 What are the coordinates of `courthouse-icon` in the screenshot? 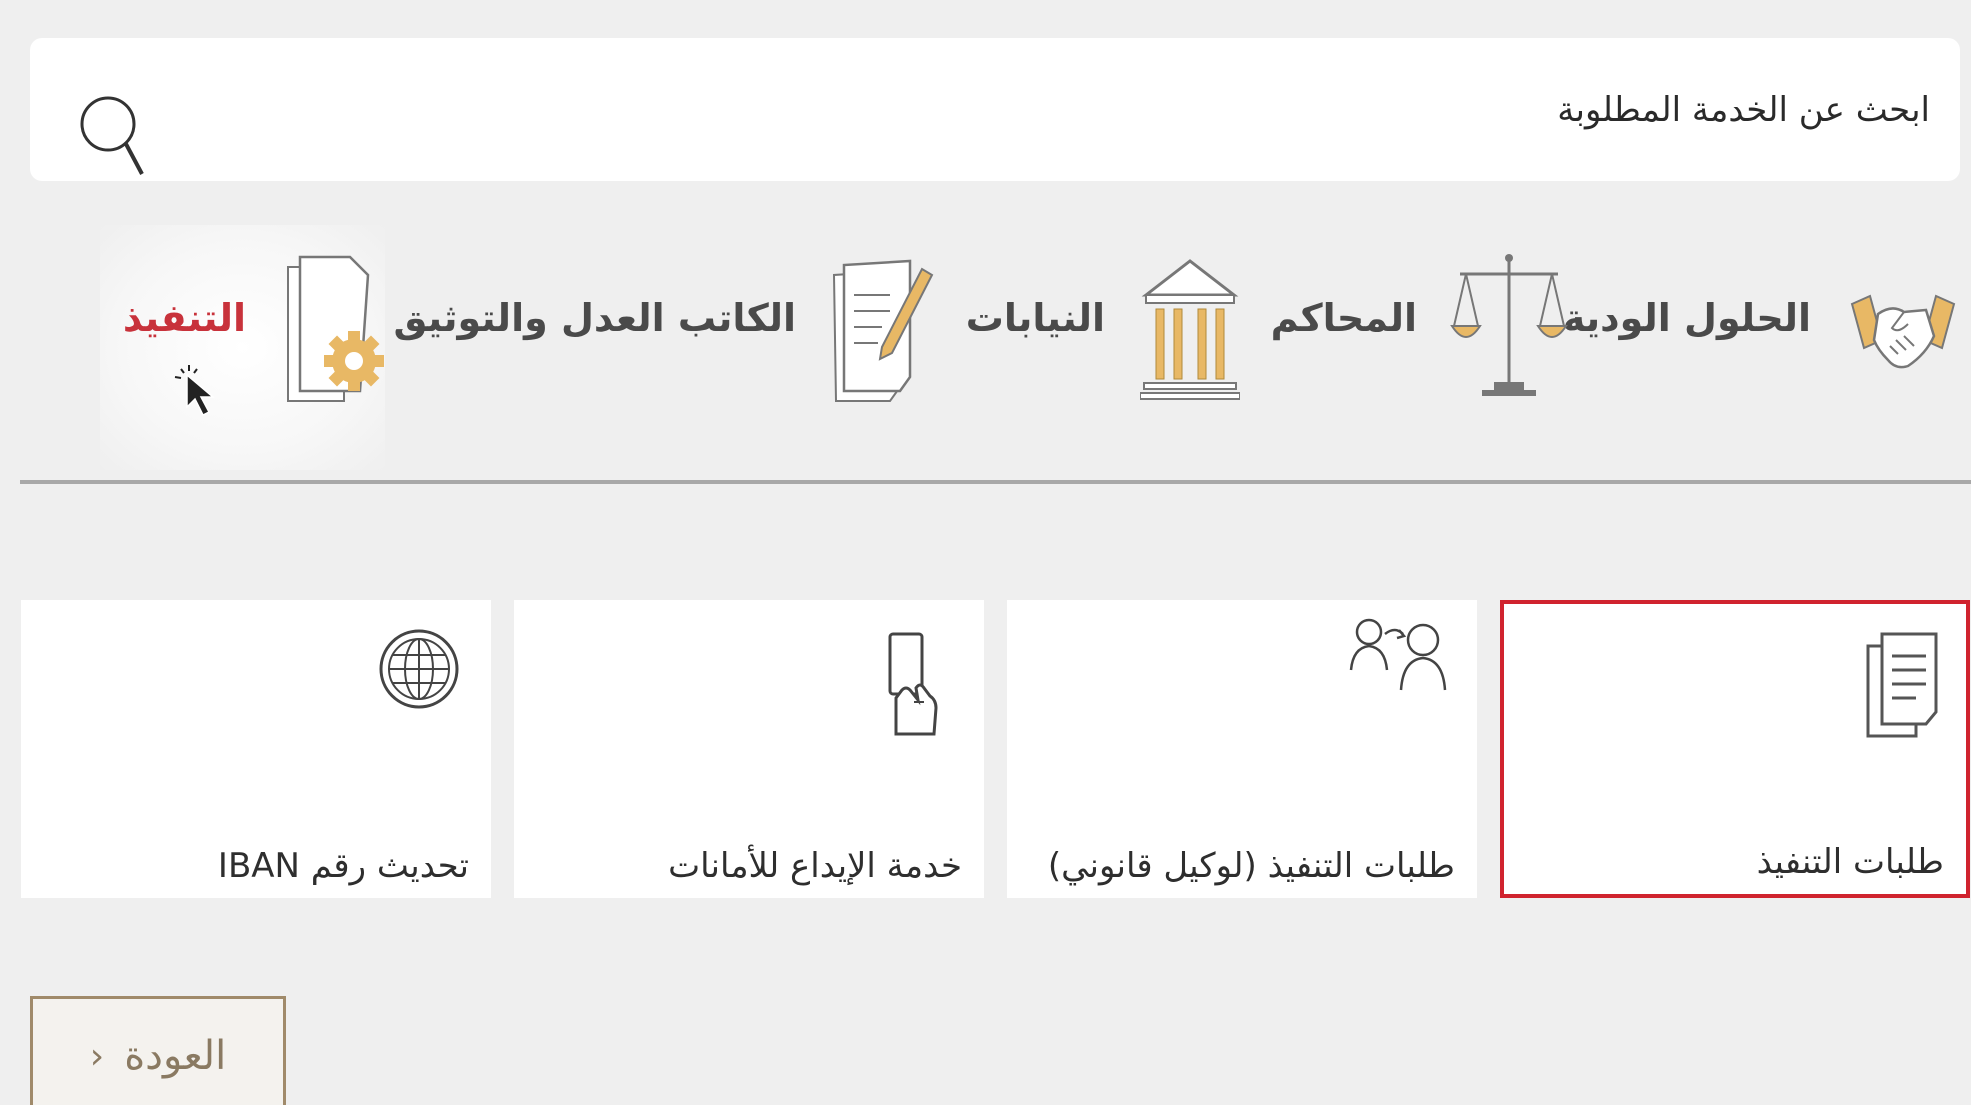 It's located at (1190, 329).